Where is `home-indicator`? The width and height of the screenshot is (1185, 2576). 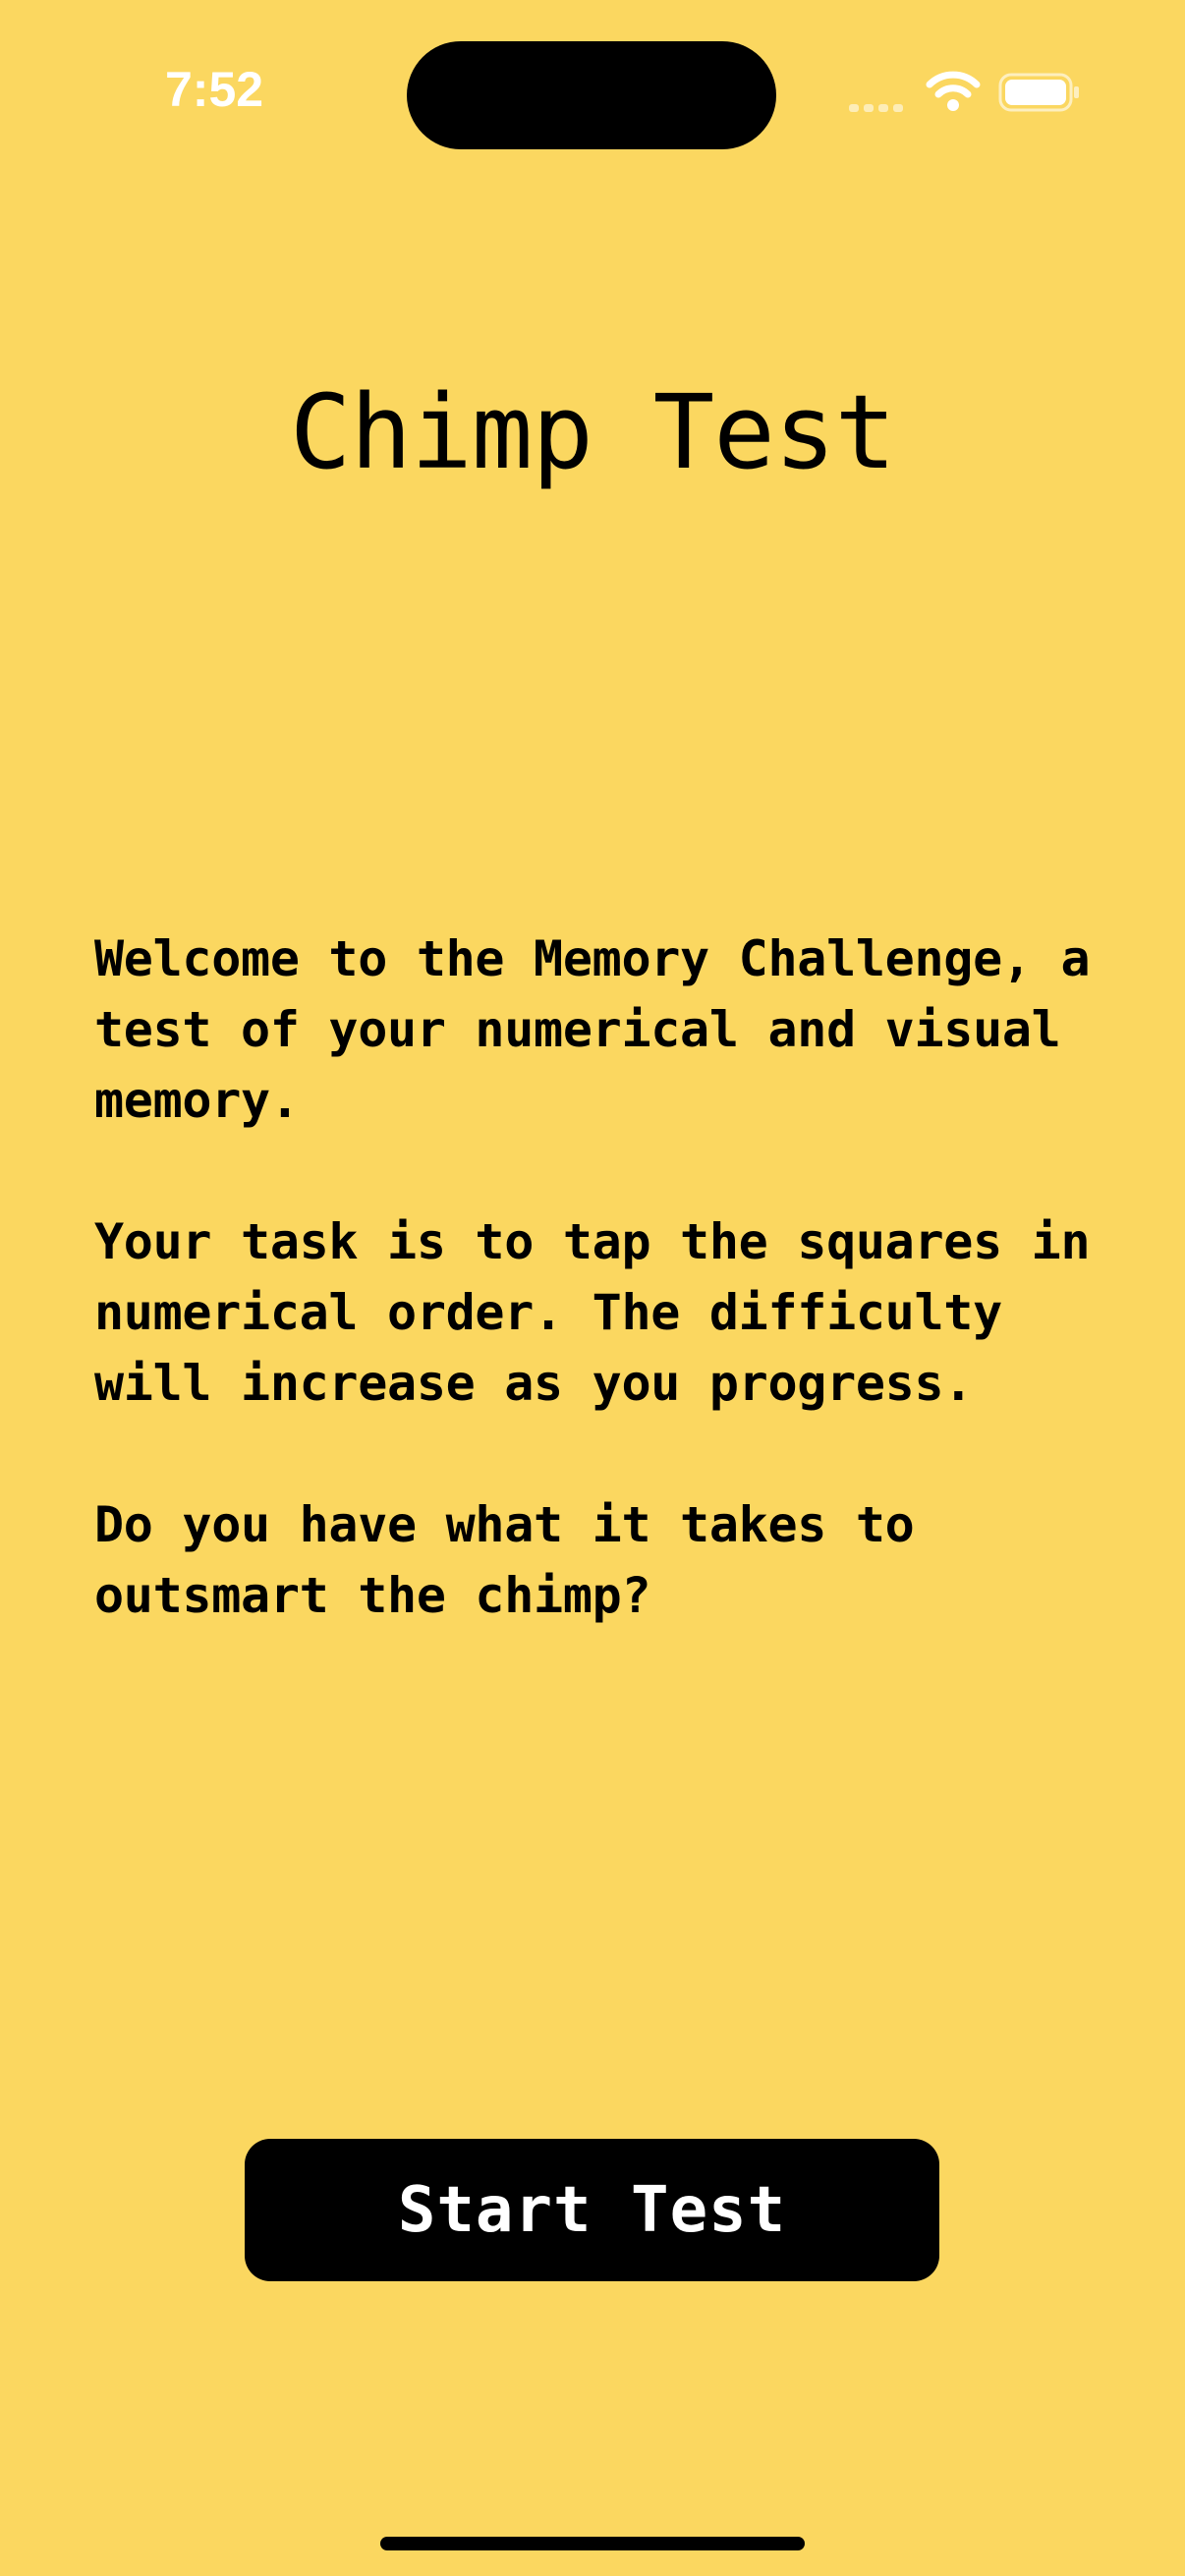
home-indicator is located at coordinates (592, 2543).